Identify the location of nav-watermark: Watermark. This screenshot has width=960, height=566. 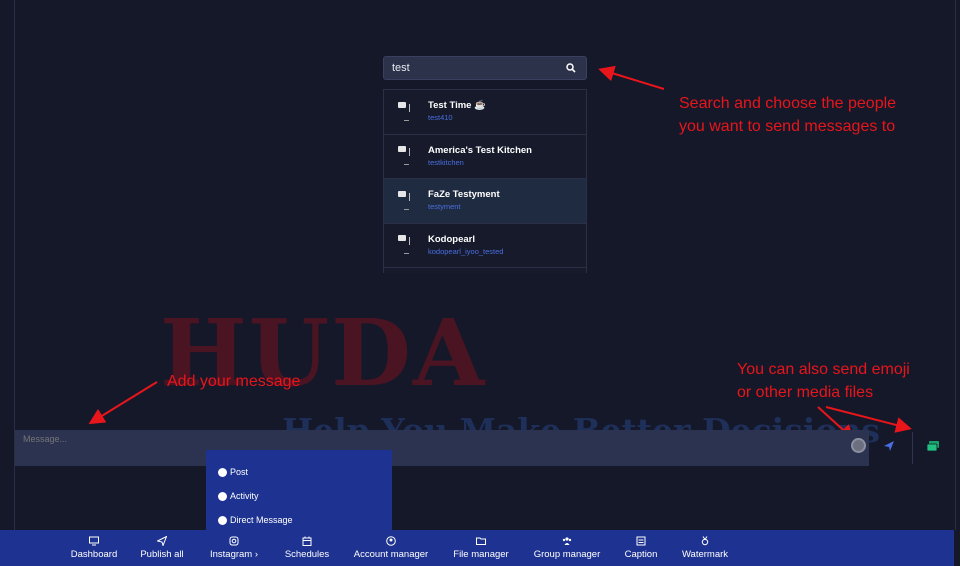
(705, 548).